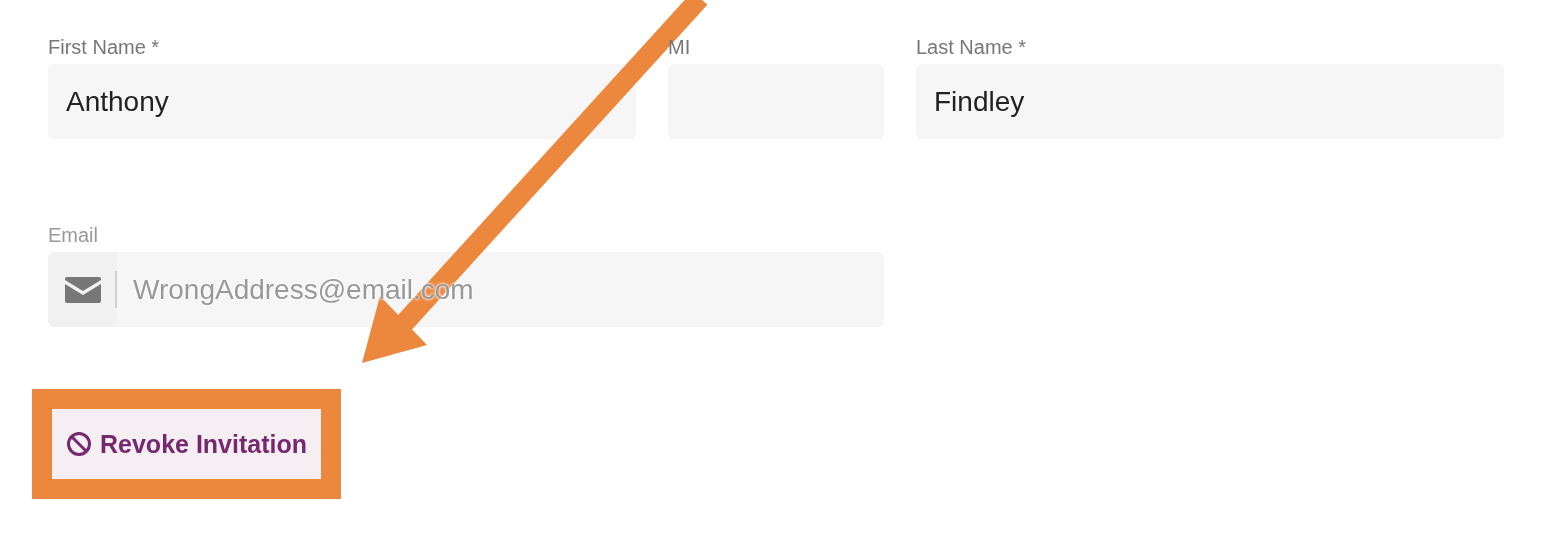 The width and height of the screenshot is (1556, 558). What do you see at coordinates (679, 47) in the screenshot?
I see `field-label: MI` at bounding box center [679, 47].